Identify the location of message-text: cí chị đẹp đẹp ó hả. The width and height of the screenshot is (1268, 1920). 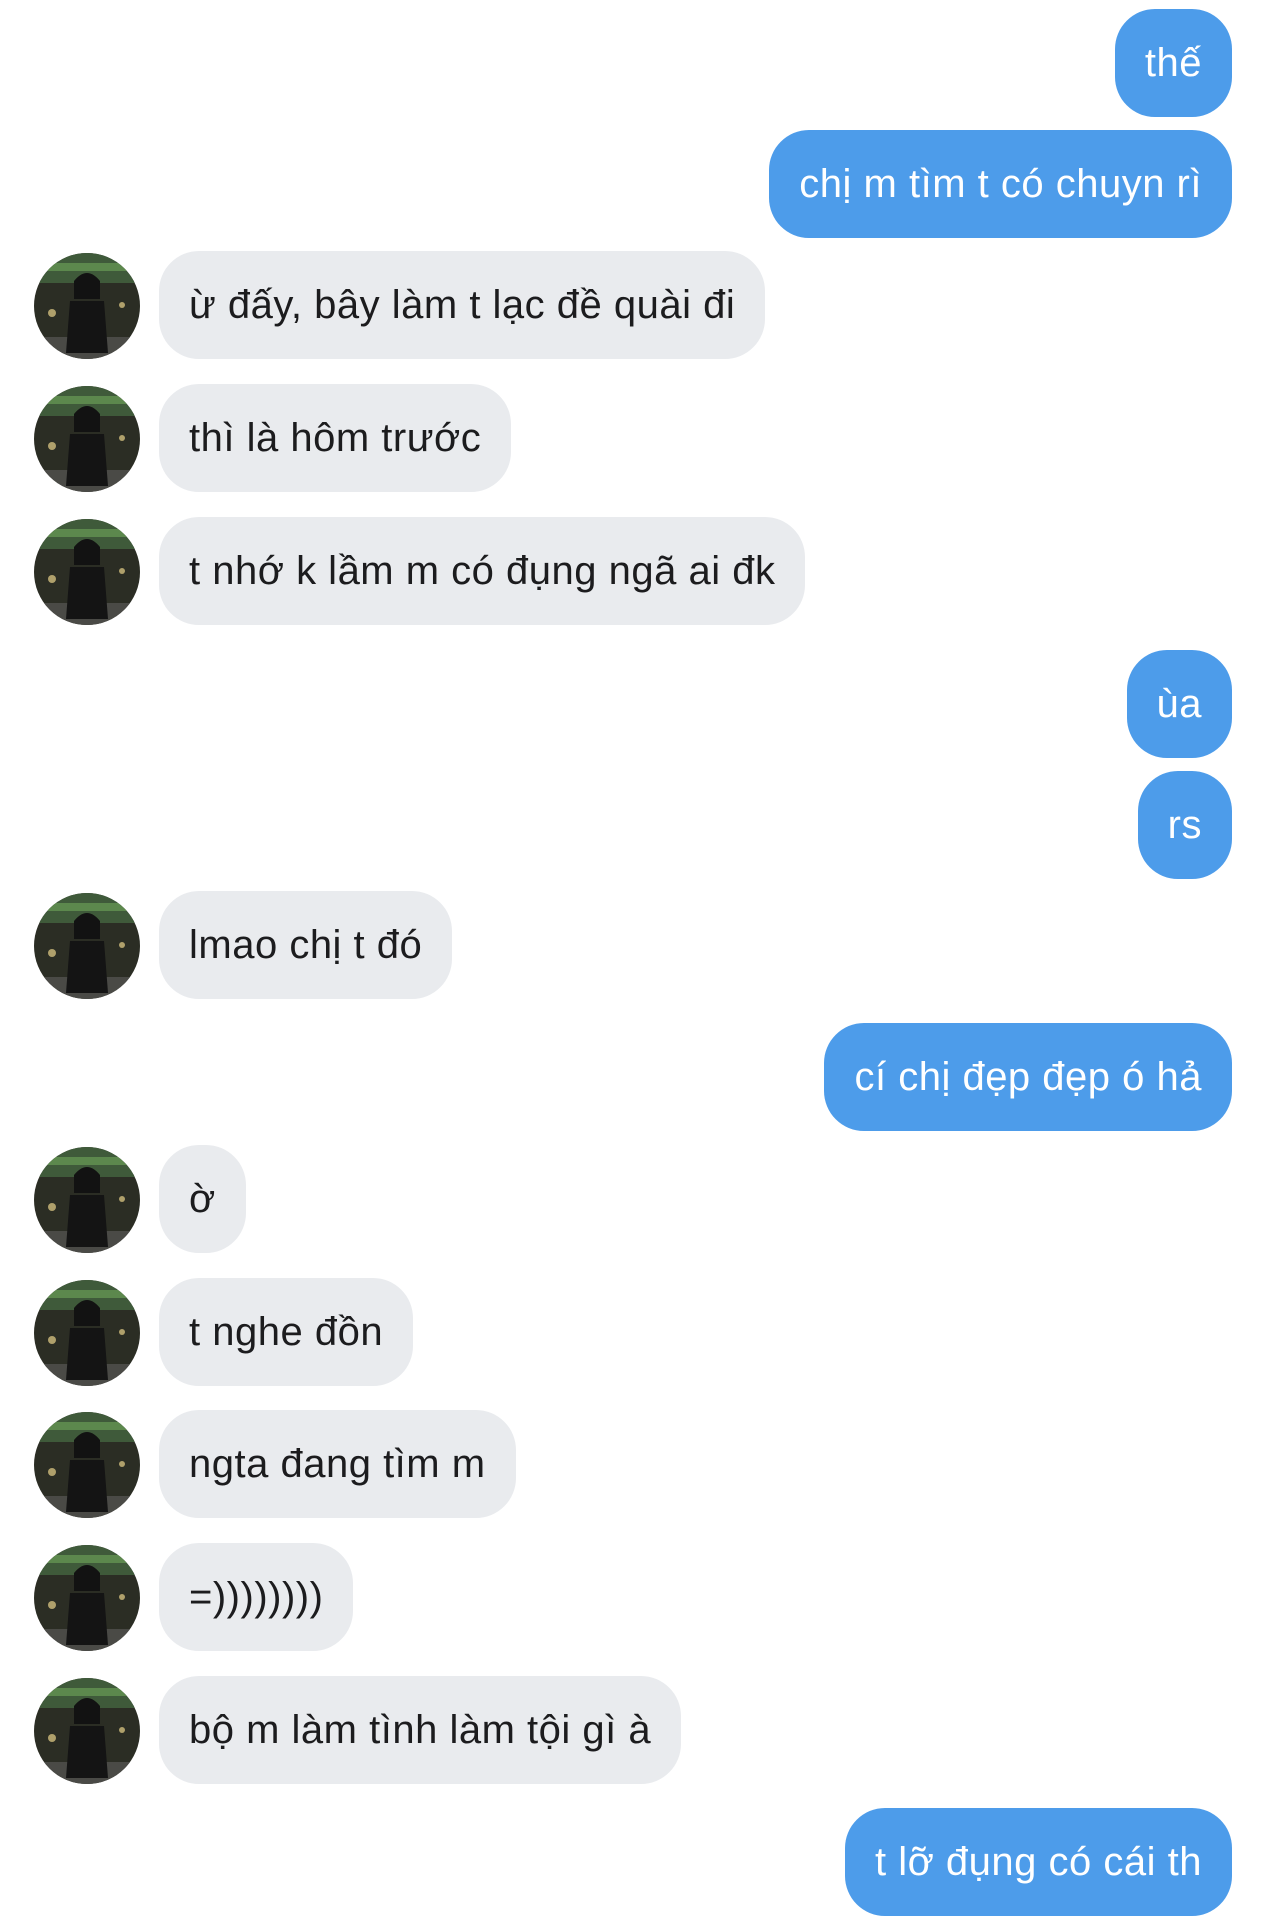
(1028, 1077).